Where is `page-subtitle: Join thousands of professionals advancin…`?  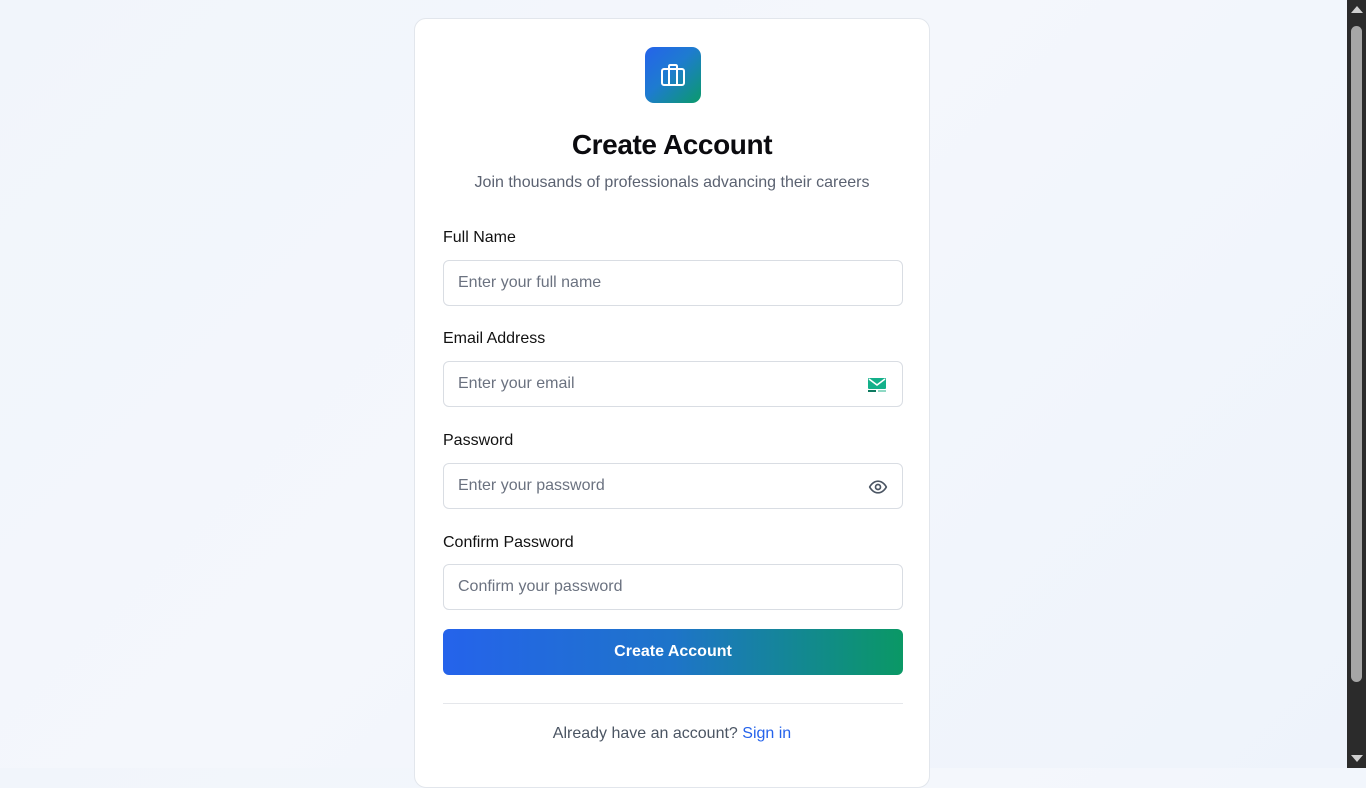 page-subtitle: Join thousands of professionals advancin… is located at coordinates (672, 182).